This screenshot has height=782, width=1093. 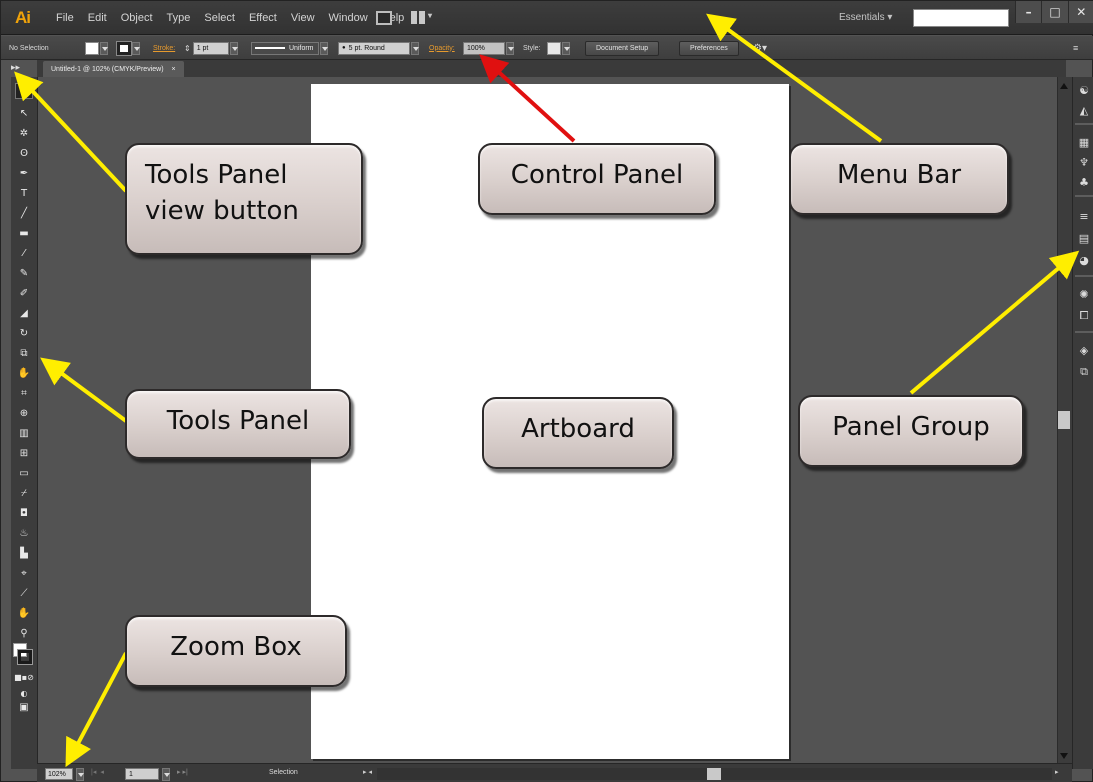 I want to click on menu-object: Object, so click(x=137, y=18).